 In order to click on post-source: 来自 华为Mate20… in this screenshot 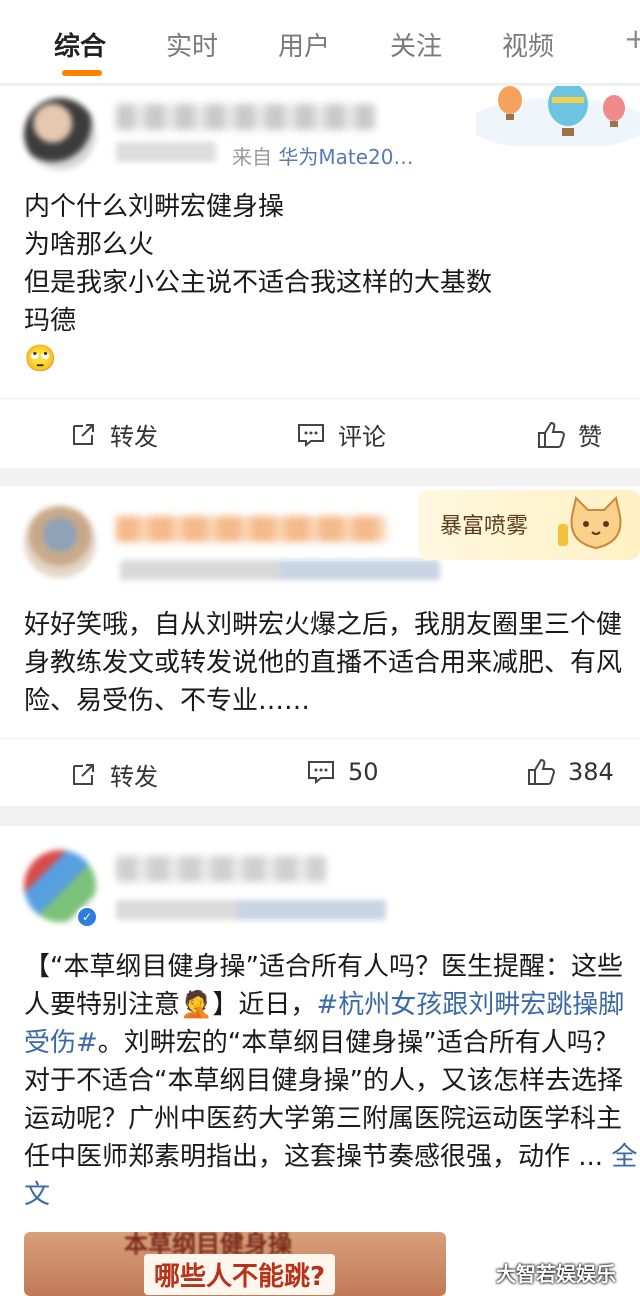, I will do `click(323, 157)`.